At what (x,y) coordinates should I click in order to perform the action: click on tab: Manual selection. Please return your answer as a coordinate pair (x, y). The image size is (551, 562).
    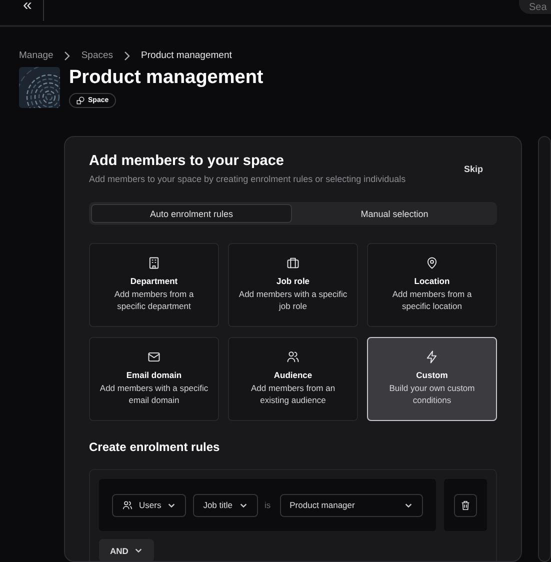
    Looking at the image, I should click on (394, 213).